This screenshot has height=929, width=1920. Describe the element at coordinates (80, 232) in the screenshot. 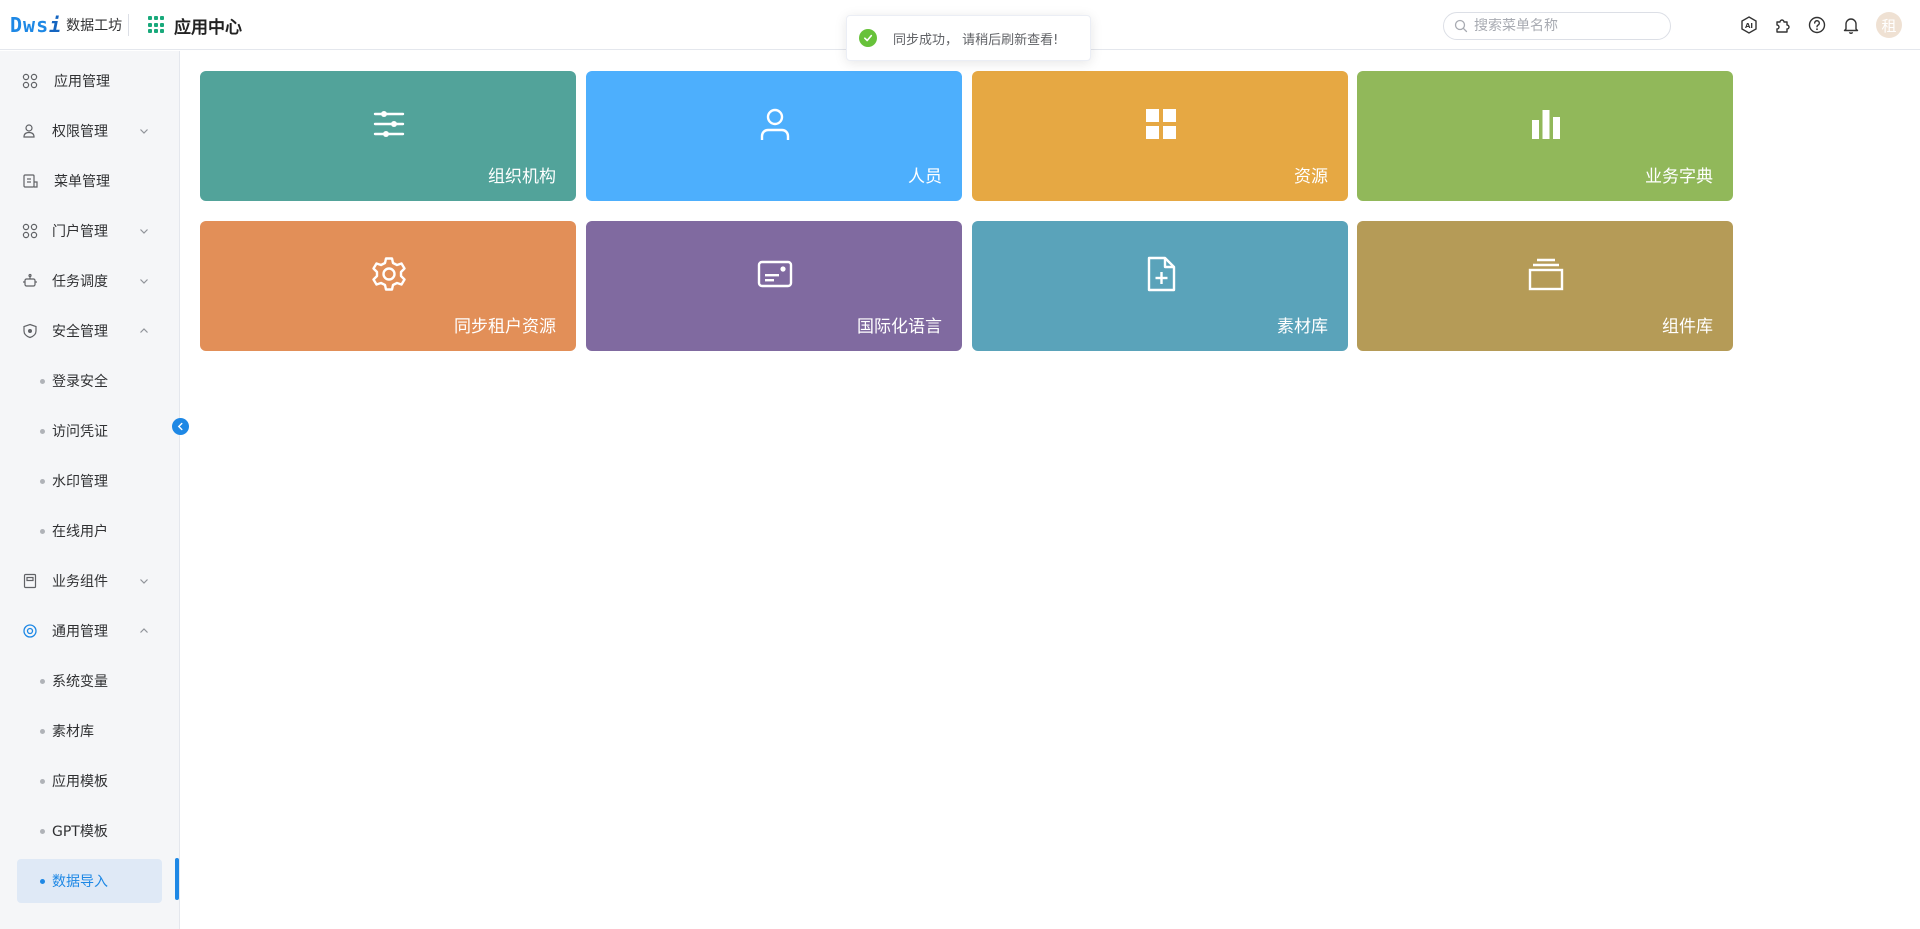

I see `sidebar-item-label: 门户管理` at that location.